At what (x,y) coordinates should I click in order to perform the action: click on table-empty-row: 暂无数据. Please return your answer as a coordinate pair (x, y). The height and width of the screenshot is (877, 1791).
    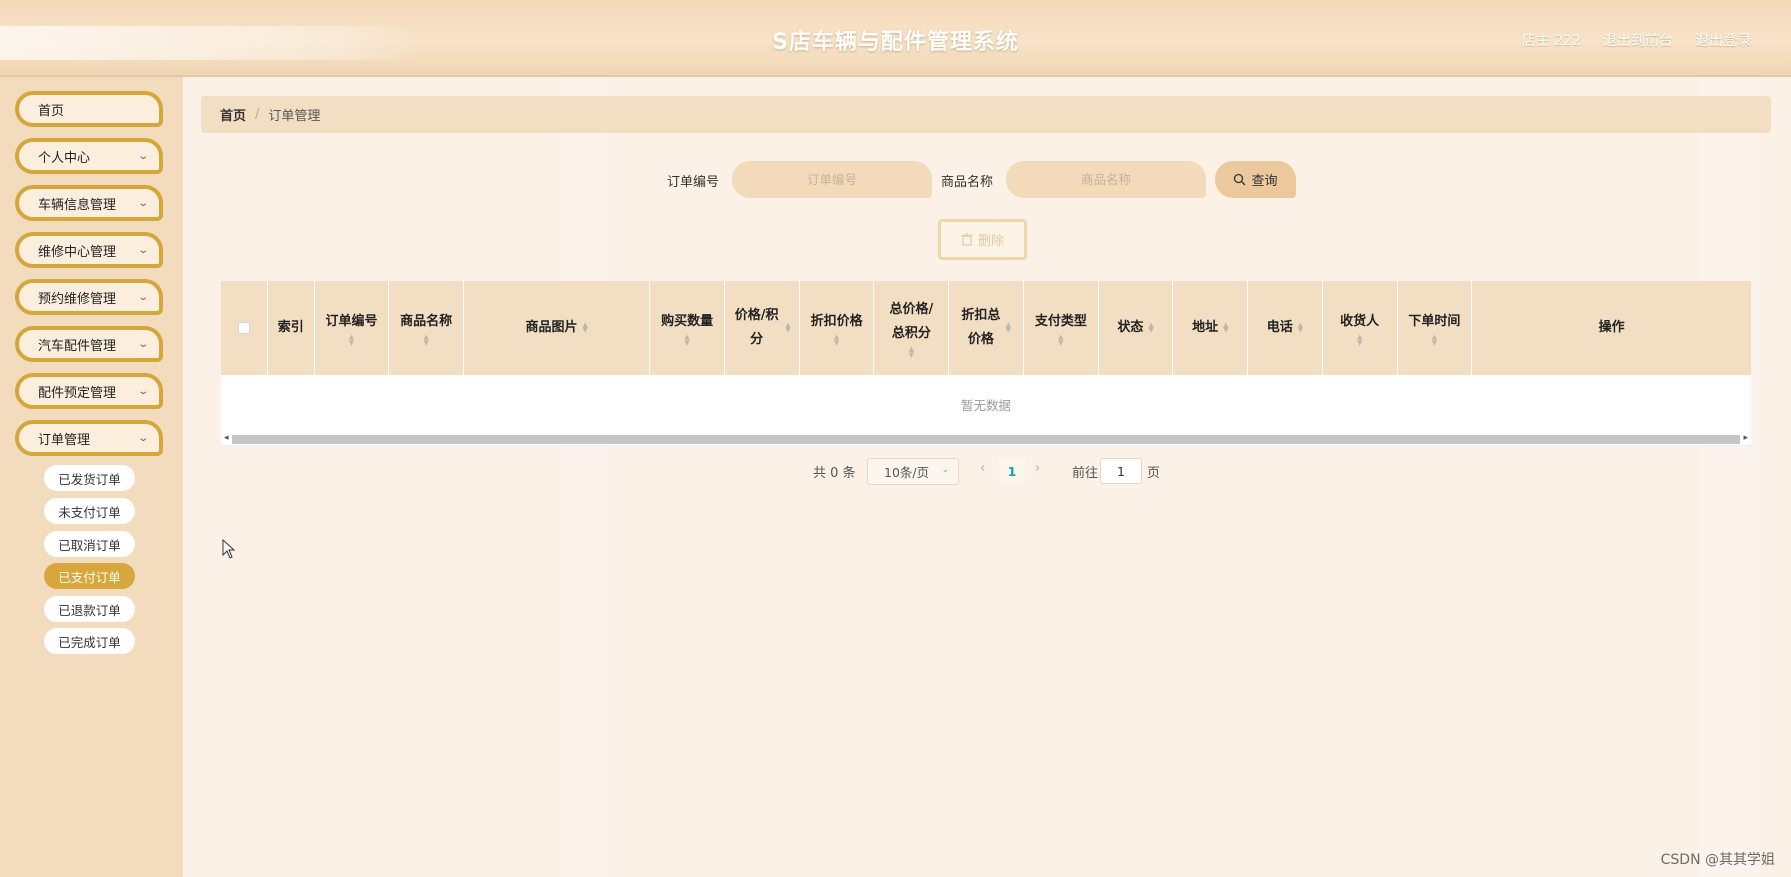
    Looking at the image, I should click on (986, 404).